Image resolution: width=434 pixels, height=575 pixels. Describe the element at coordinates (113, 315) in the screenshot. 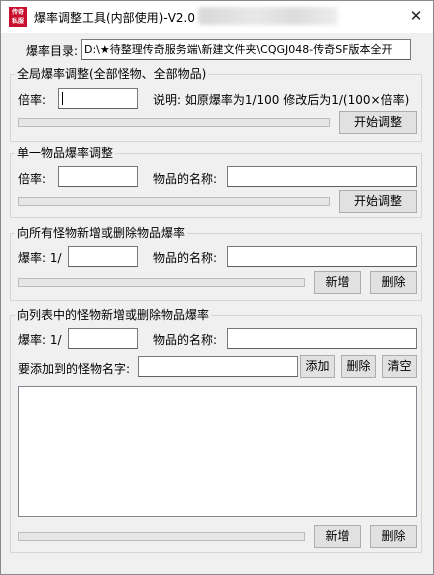

I see `list-monsters-group-title: 向列表中的怪物新增或删除物品爆率` at that location.